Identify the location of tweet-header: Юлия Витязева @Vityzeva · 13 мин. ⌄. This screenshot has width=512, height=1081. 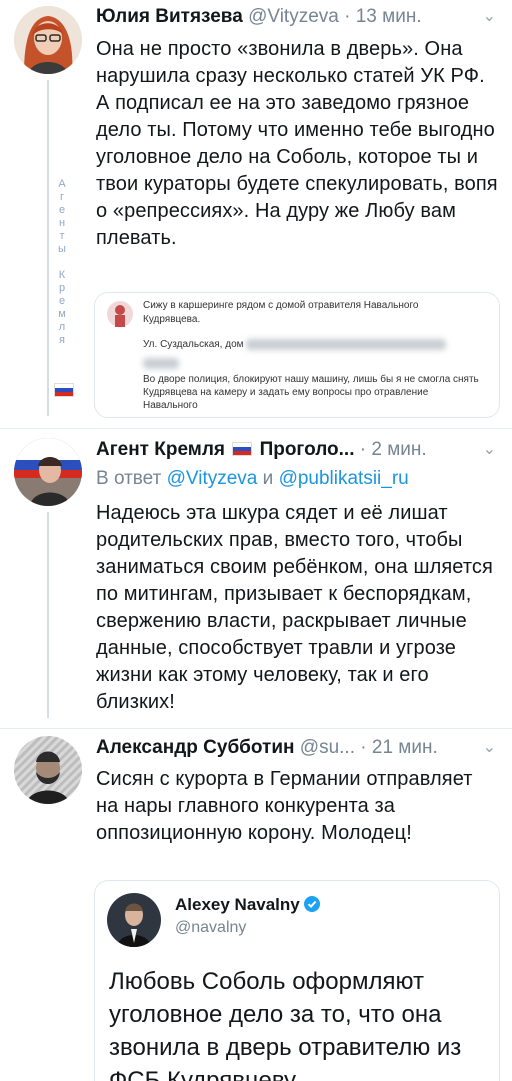
(296, 20).